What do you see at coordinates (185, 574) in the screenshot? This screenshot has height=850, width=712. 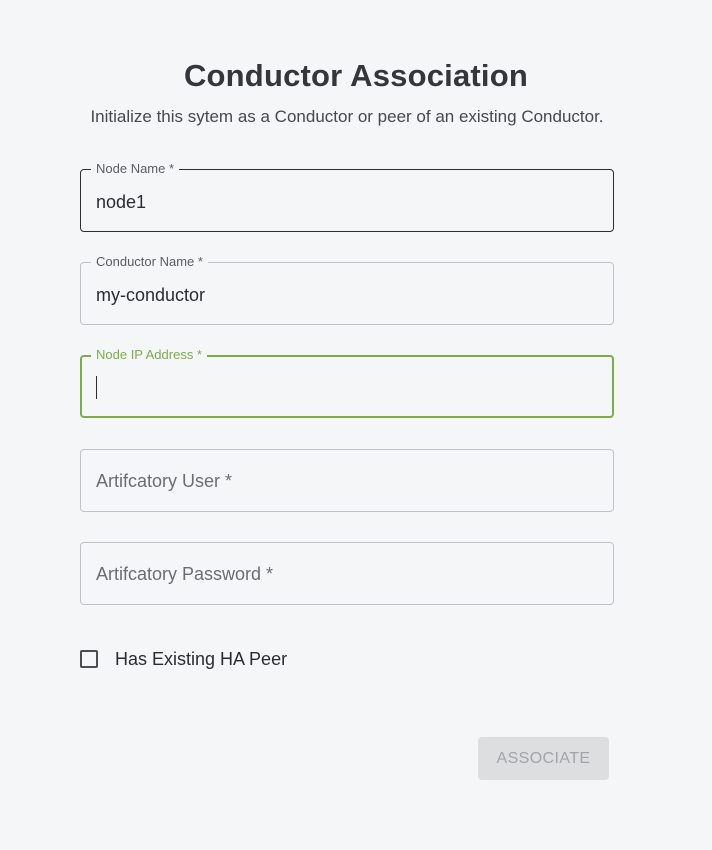 I see `artifactory-password-label: Artifcatory Password *` at bounding box center [185, 574].